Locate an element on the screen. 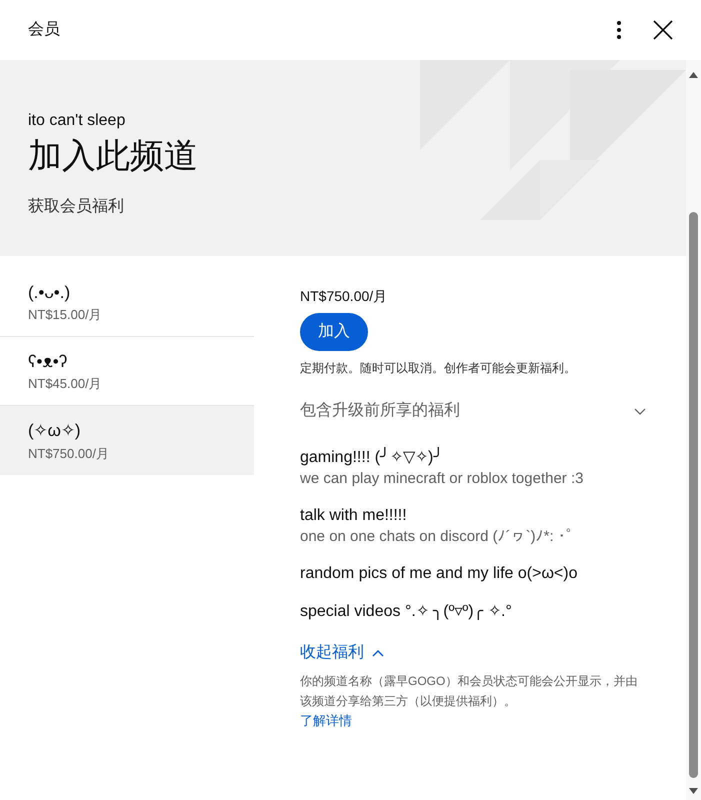  perk-title: gaming!!!! (╯✧▽✧)╯ is located at coordinates (372, 457).